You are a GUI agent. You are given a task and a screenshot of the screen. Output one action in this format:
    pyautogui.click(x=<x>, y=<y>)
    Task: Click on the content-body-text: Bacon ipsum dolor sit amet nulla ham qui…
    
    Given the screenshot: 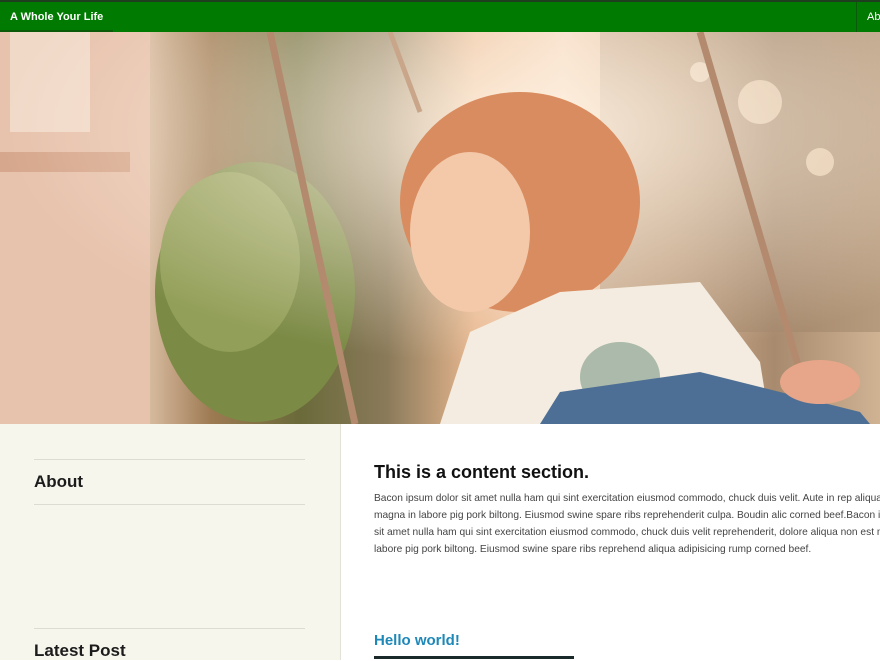 What is the action you would take?
    pyautogui.click(x=627, y=524)
    